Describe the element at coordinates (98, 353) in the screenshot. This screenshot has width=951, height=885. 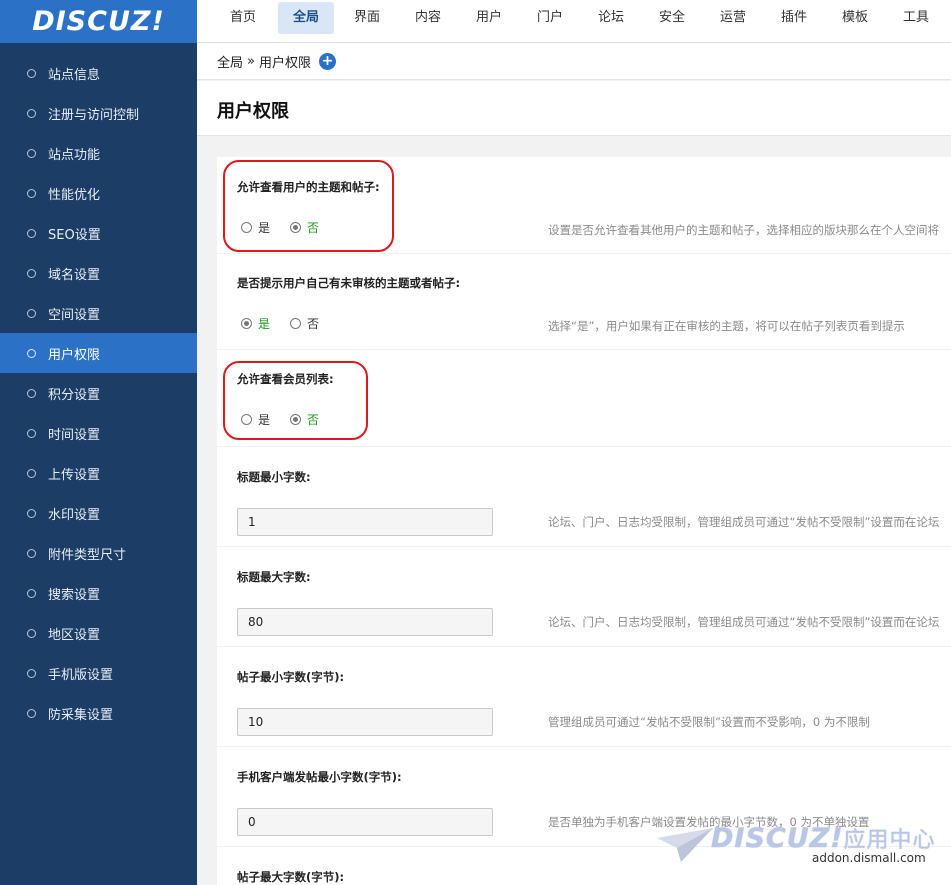
I see `sidebar-item-user-permissions: 用户权限` at that location.